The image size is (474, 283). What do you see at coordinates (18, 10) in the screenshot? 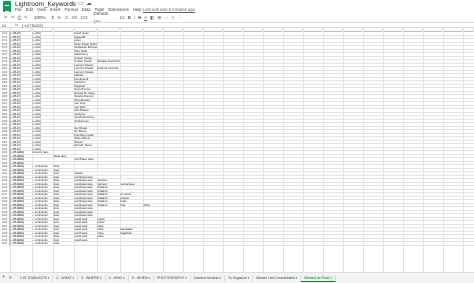
I see `menu-file: File` at bounding box center [18, 10].